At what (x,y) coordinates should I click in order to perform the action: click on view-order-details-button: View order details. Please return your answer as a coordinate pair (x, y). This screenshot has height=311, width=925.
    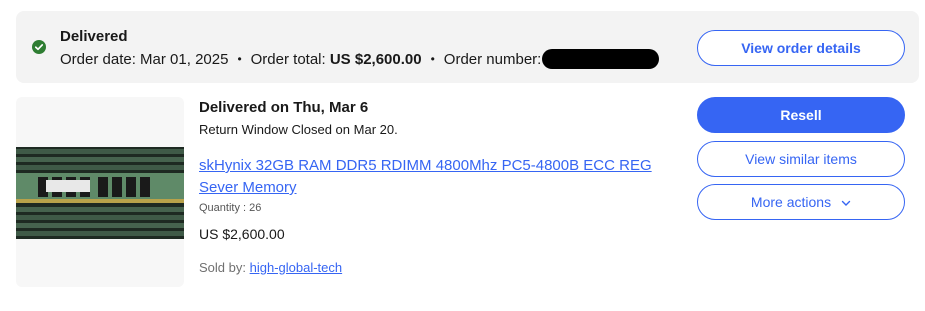
    Looking at the image, I should click on (801, 48).